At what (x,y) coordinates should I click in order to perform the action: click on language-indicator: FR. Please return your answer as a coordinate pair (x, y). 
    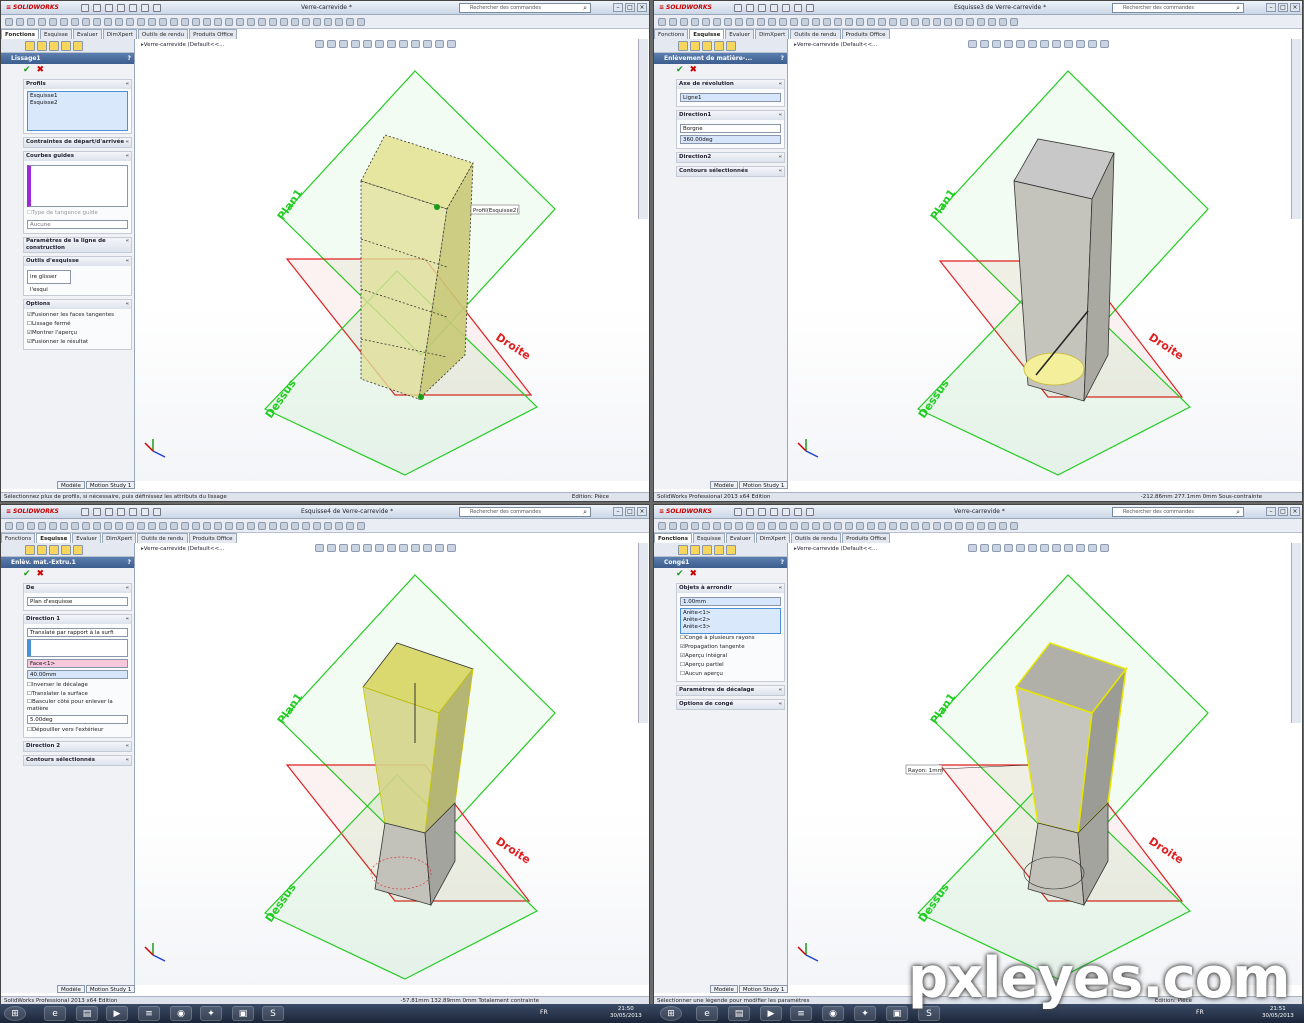
    Looking at the image, I should click on (544, 1012).